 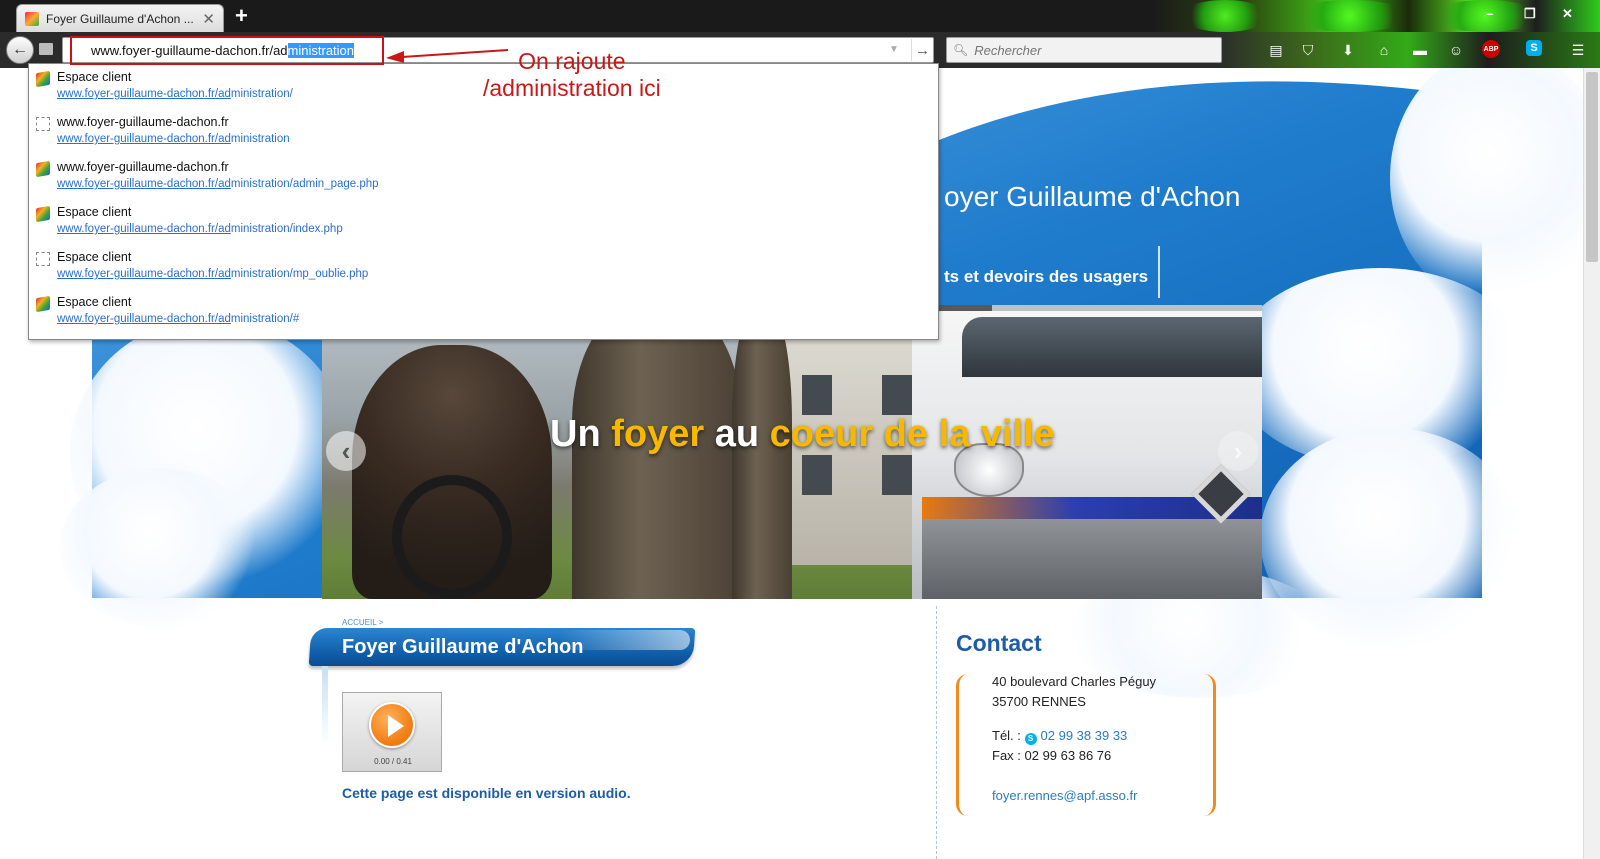 I want to click on tab-groups-icon, so click(x=46, y=49).